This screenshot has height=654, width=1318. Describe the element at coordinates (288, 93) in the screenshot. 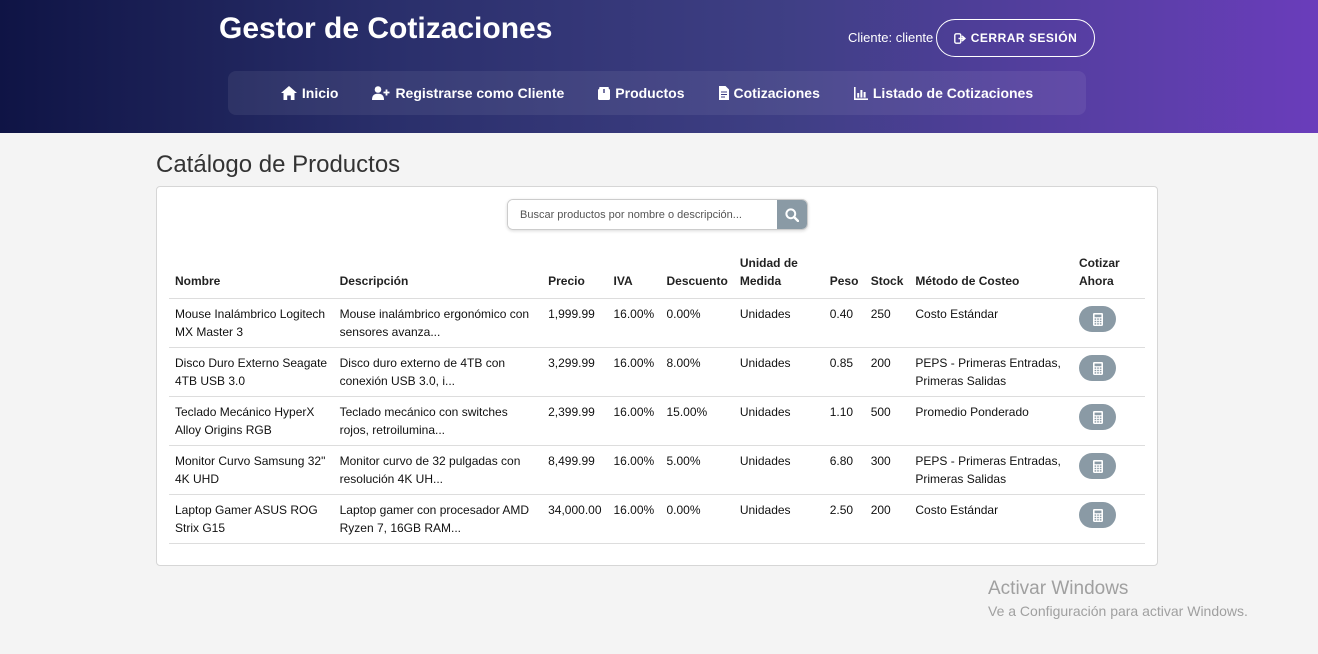

I see `home-icon` at that location.